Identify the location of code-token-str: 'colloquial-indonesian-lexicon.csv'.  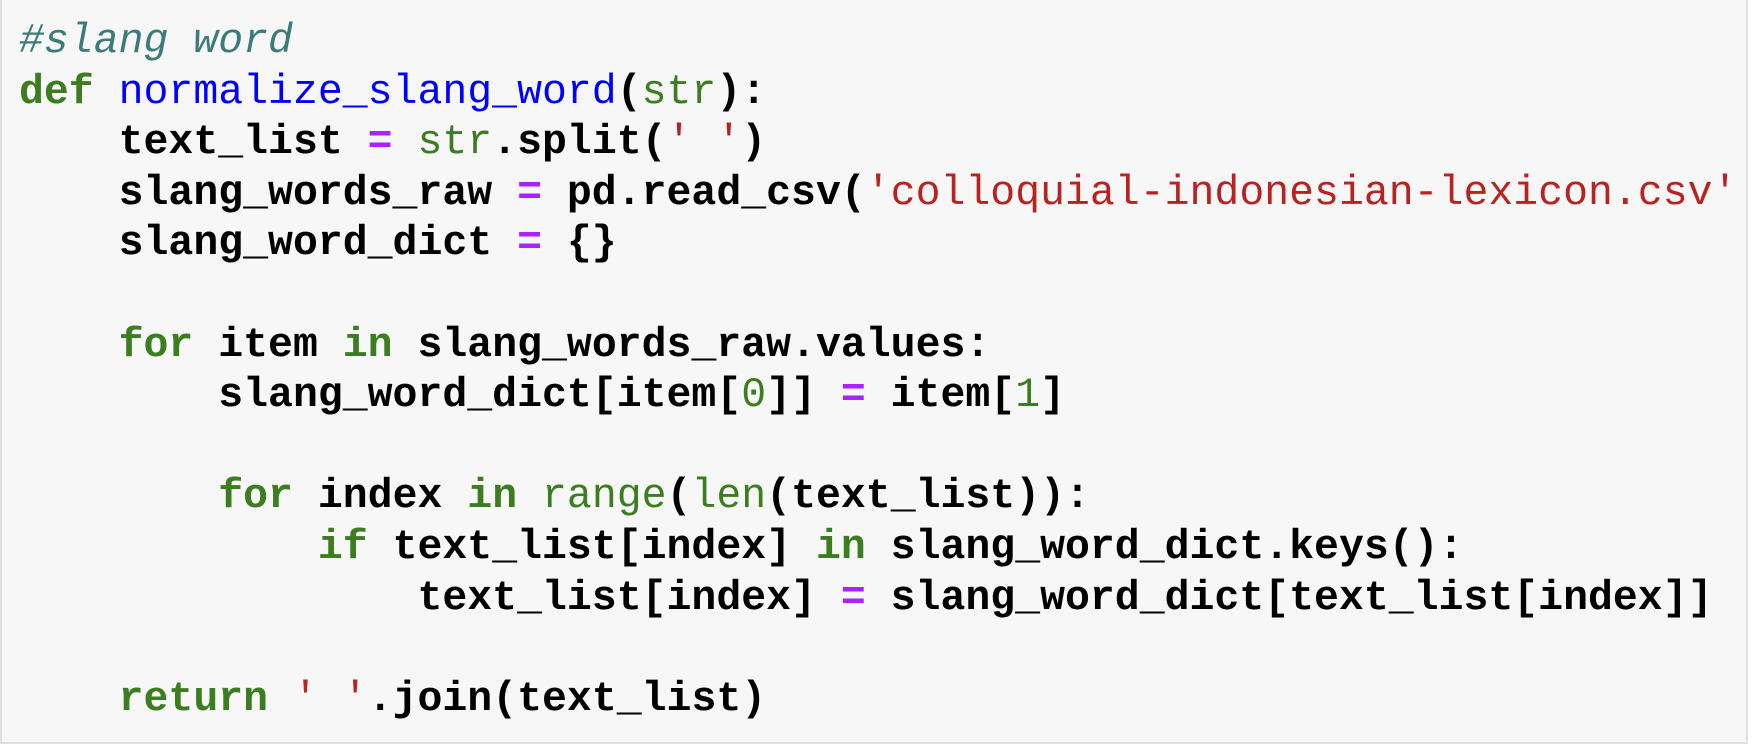
(1301, 193).